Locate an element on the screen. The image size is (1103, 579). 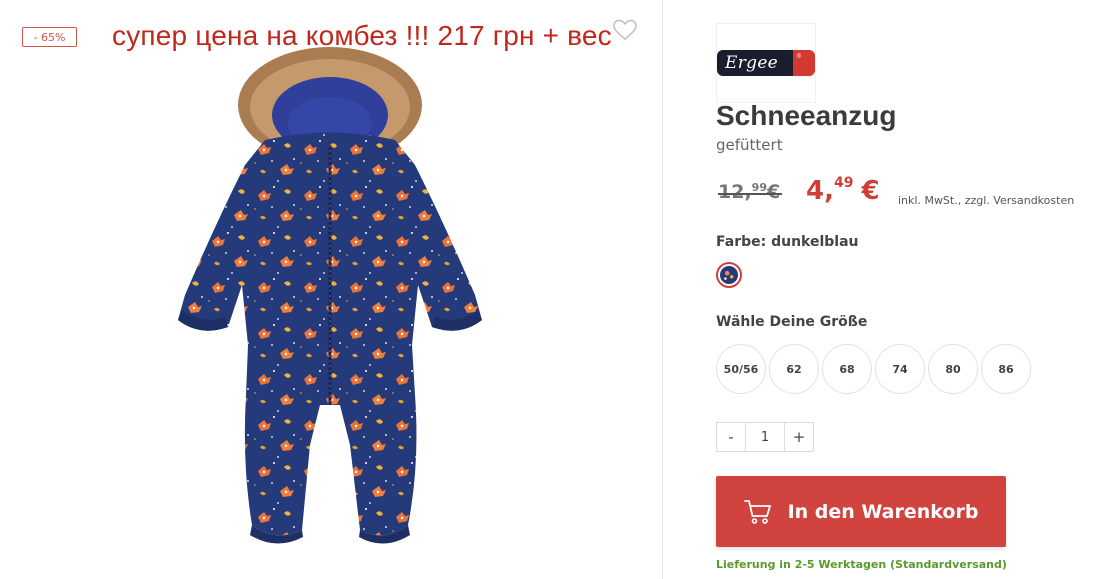
color-swatch-pattern is located at coordinates (729, 275).